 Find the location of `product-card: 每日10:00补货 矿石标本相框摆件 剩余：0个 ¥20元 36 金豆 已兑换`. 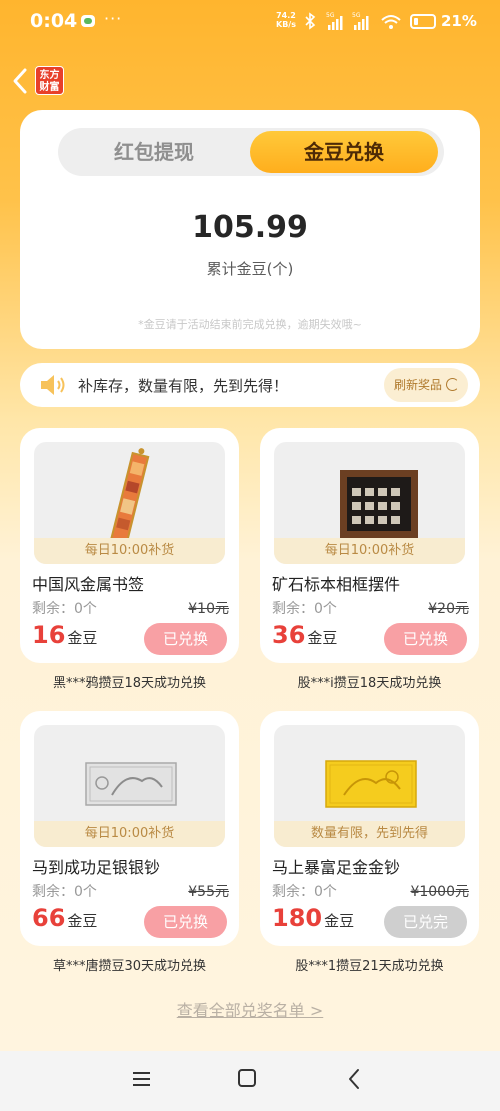

product-card: 每日10:00补货 矿石标本相框摆件 剩余：0个 ¥20元 36 金豆 已兑换 is located at coordinates (369, 545).